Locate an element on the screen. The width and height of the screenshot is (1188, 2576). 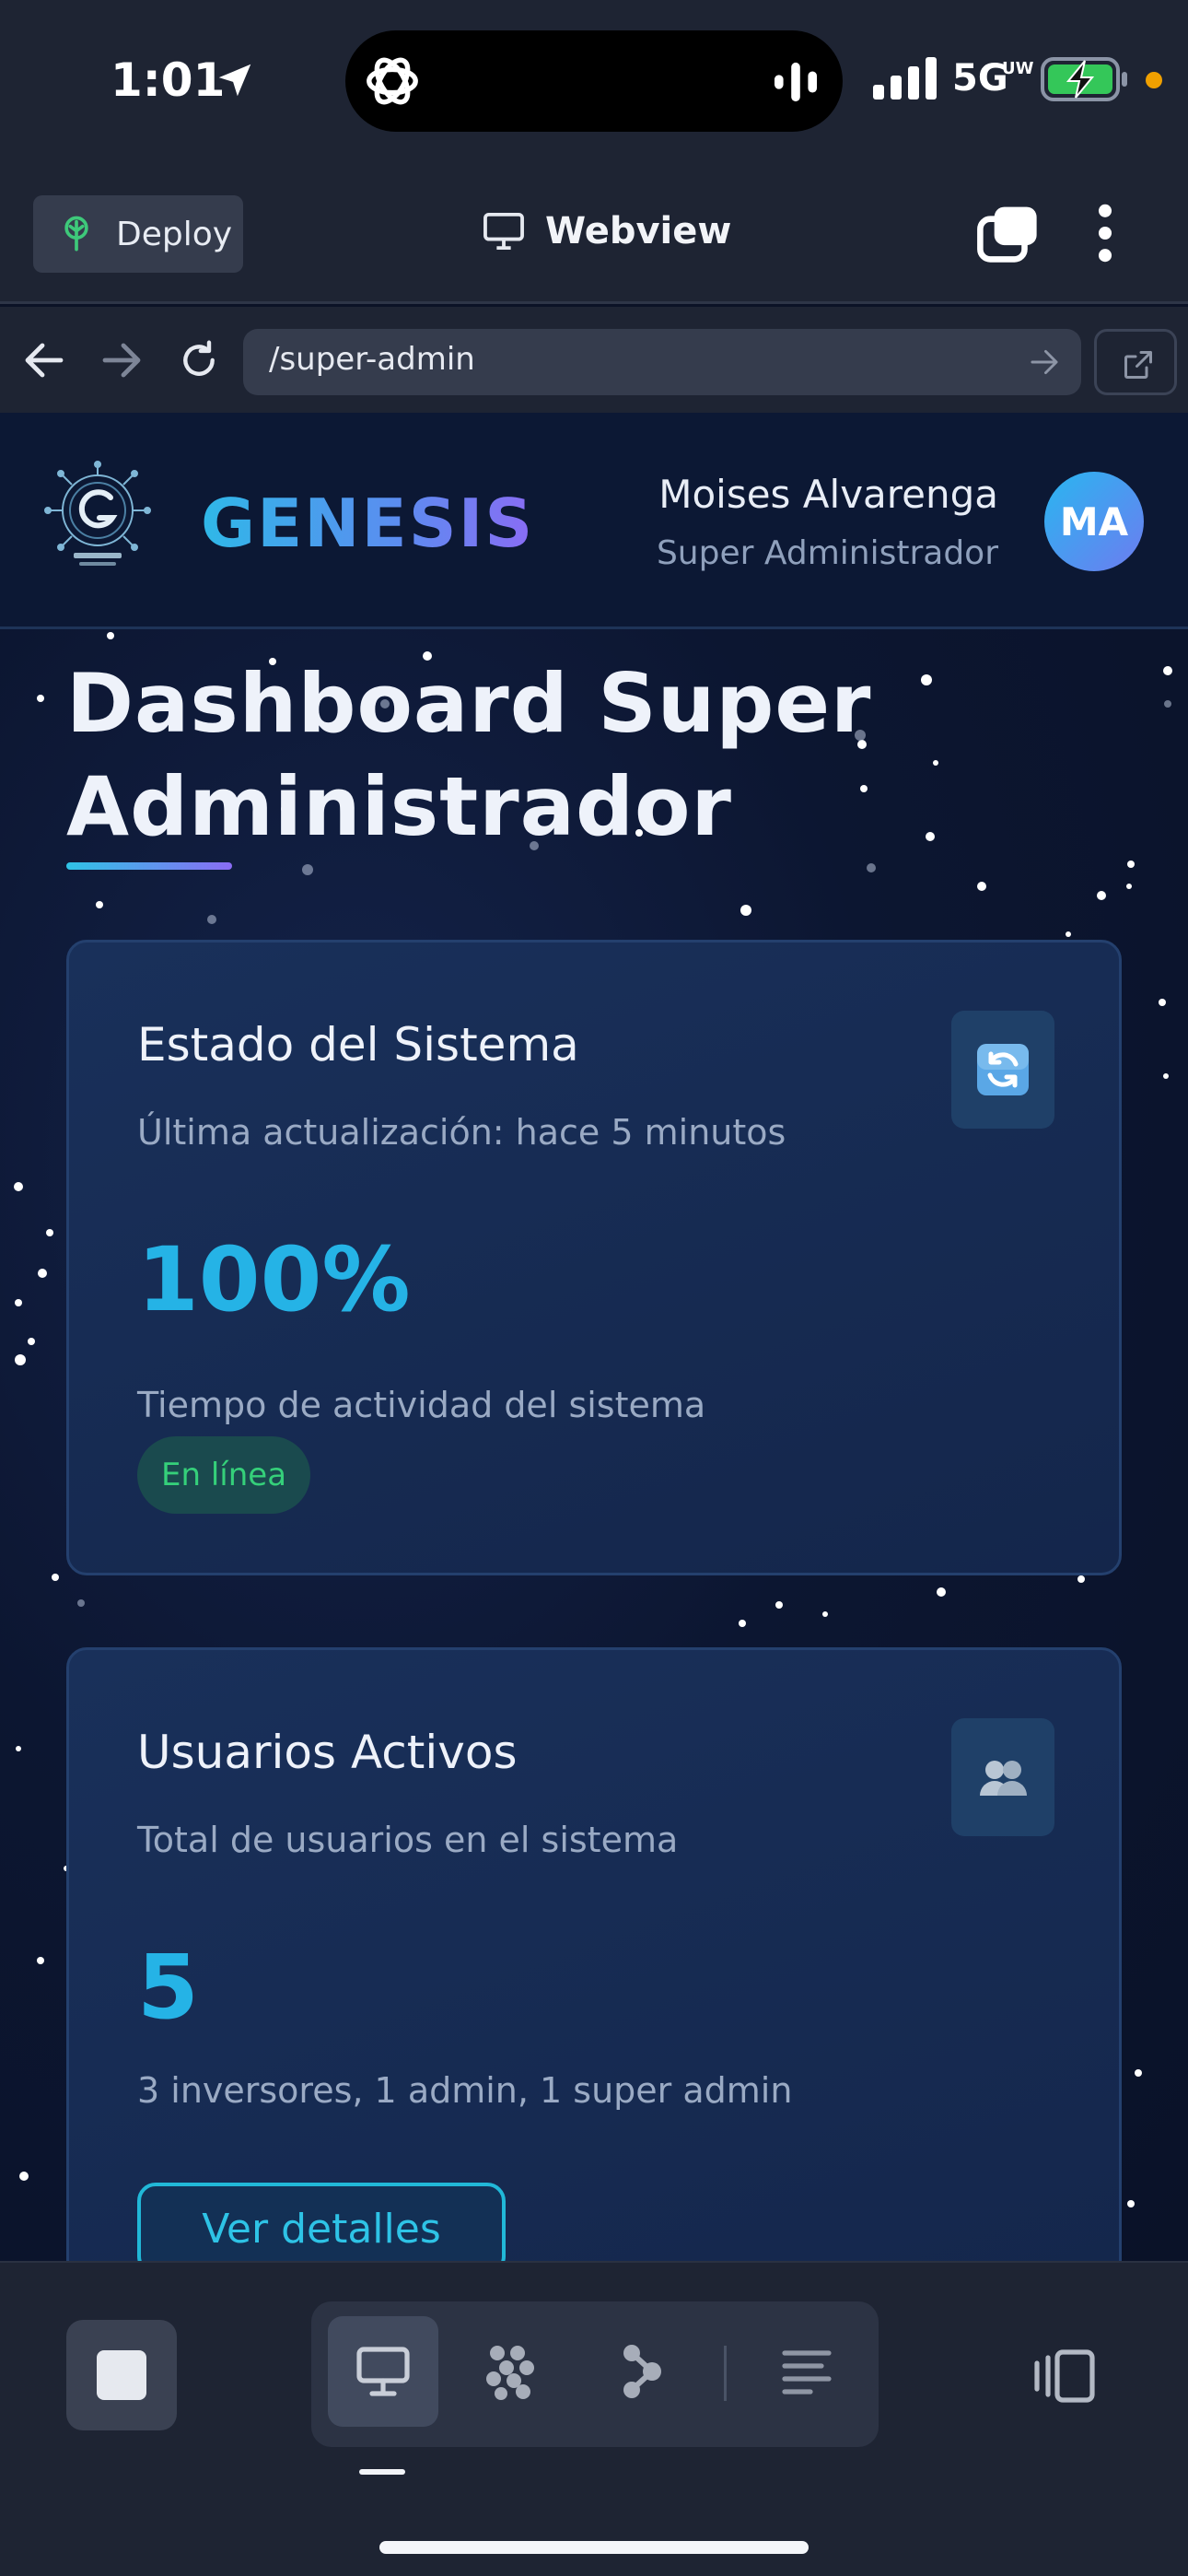
title-underline is located at coordinates (149, 866).